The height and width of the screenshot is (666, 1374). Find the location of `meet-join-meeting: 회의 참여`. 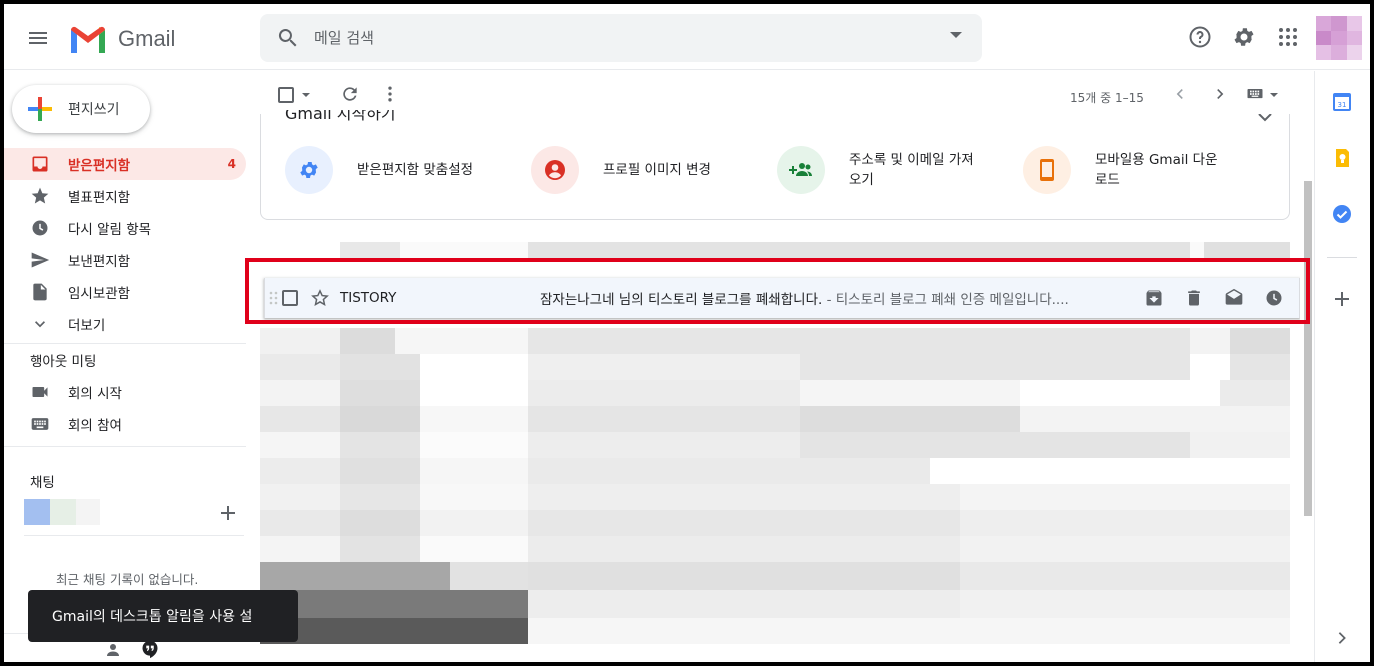

meet-join-meeting: 회의 참여 is located at coordinates (132, 424).